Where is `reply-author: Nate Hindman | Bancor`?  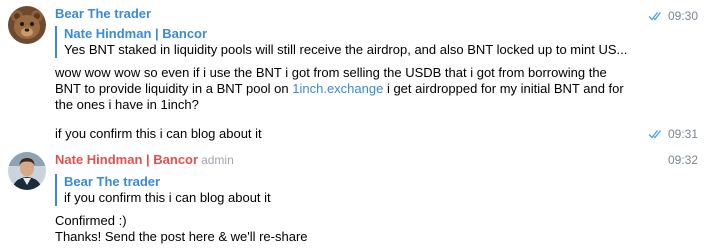
reply-author: Nate Hindman | Bancor is located at coordinates (136, 33).